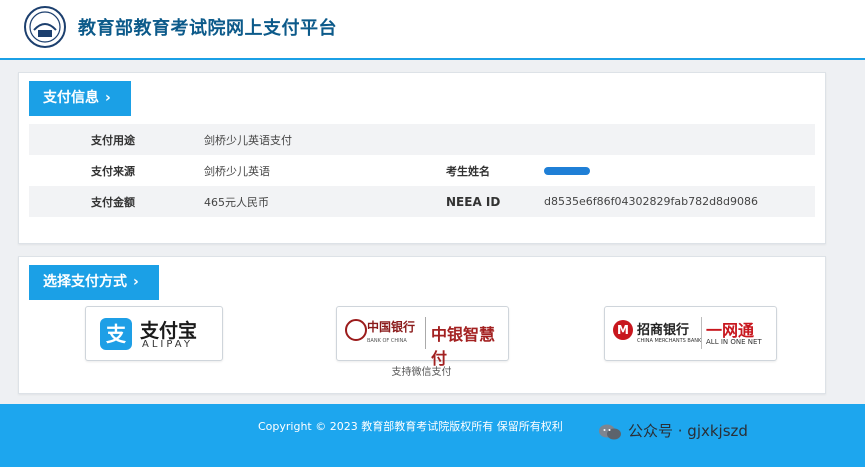 The image size is (865, 467). Describe the element at coordinates (688, 431) in the screenshot. I see `watermark-text: 公众号 · gjxkjszd` at that location.